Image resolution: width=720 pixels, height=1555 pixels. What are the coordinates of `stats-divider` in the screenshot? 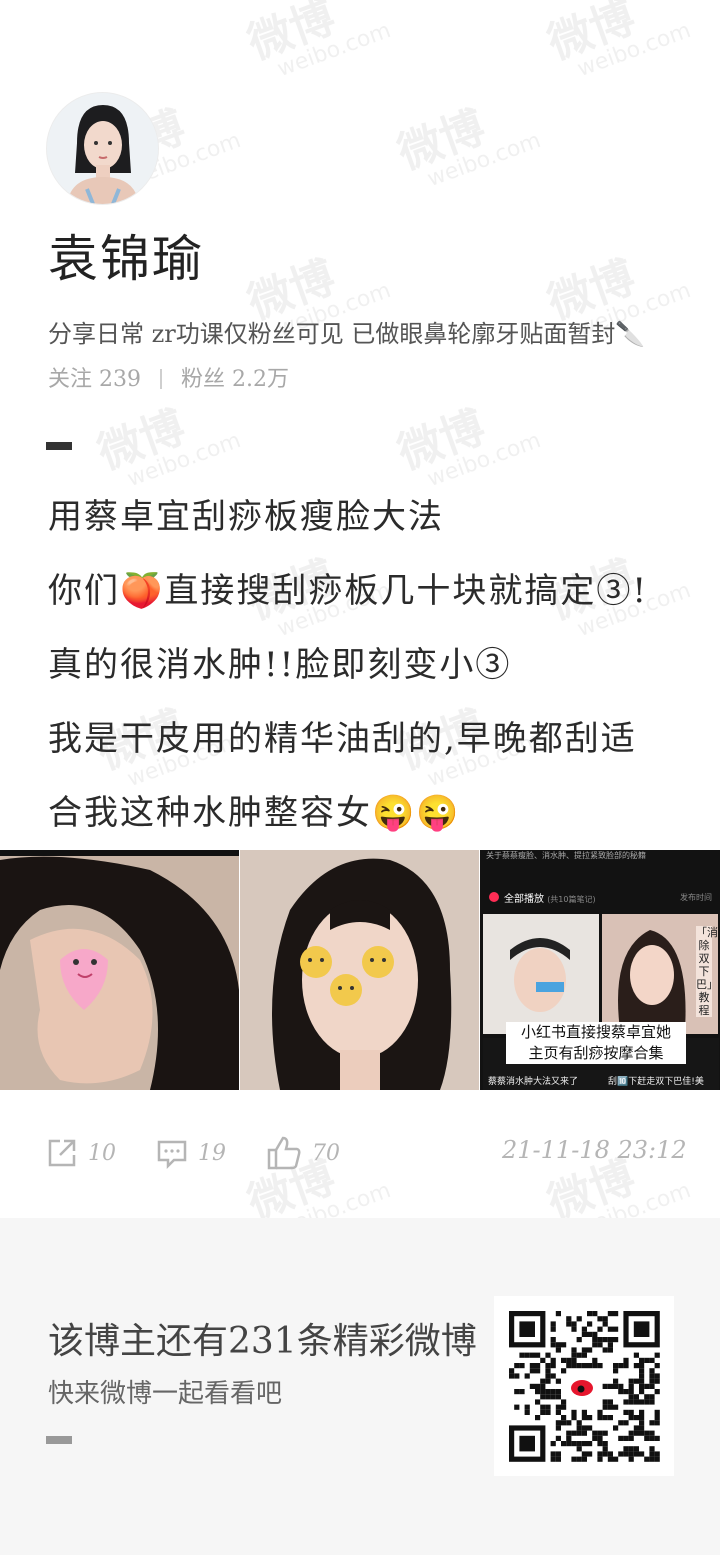 It's located at (161, 379).